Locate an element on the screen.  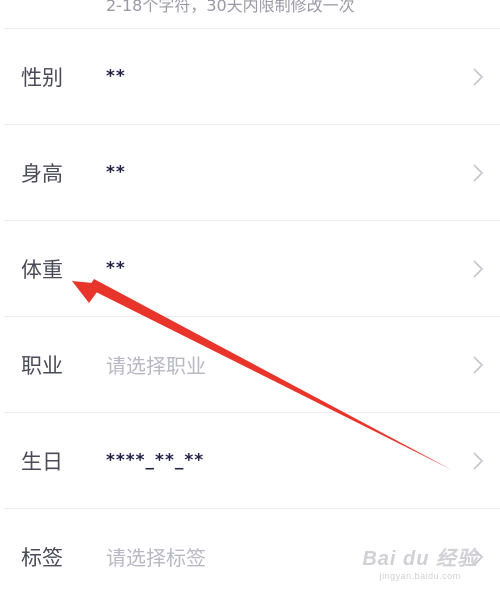
watermark-logo: Bai du 经验 is located at coordinates (420, 559).